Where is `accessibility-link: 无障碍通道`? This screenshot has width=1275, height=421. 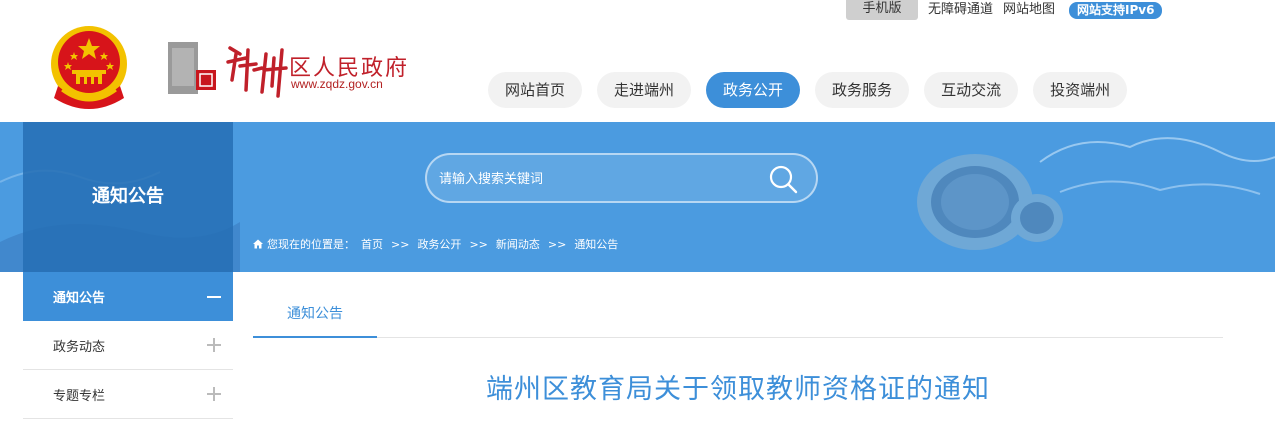 accessibility-link: 无障碍通道 is located at coordinates (960, 10).